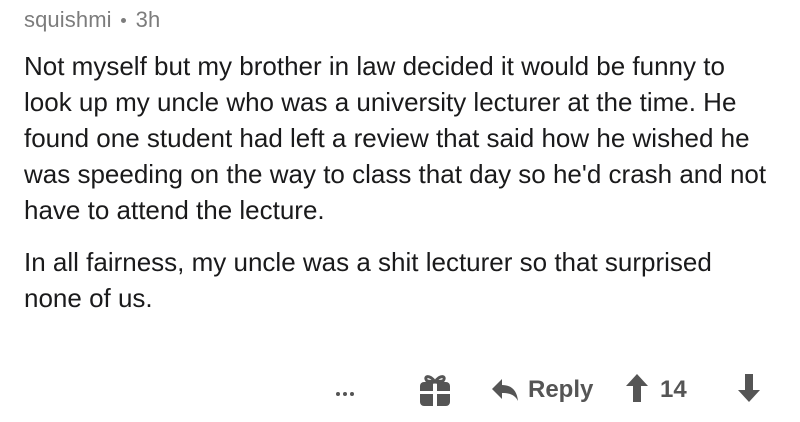 Image resolution: width=800 pixels, height=422 pixels. What do you see at coordinates (561, 389) in the screenshot?
I see `reply-label: Reply` at bounding box center [561, 389].